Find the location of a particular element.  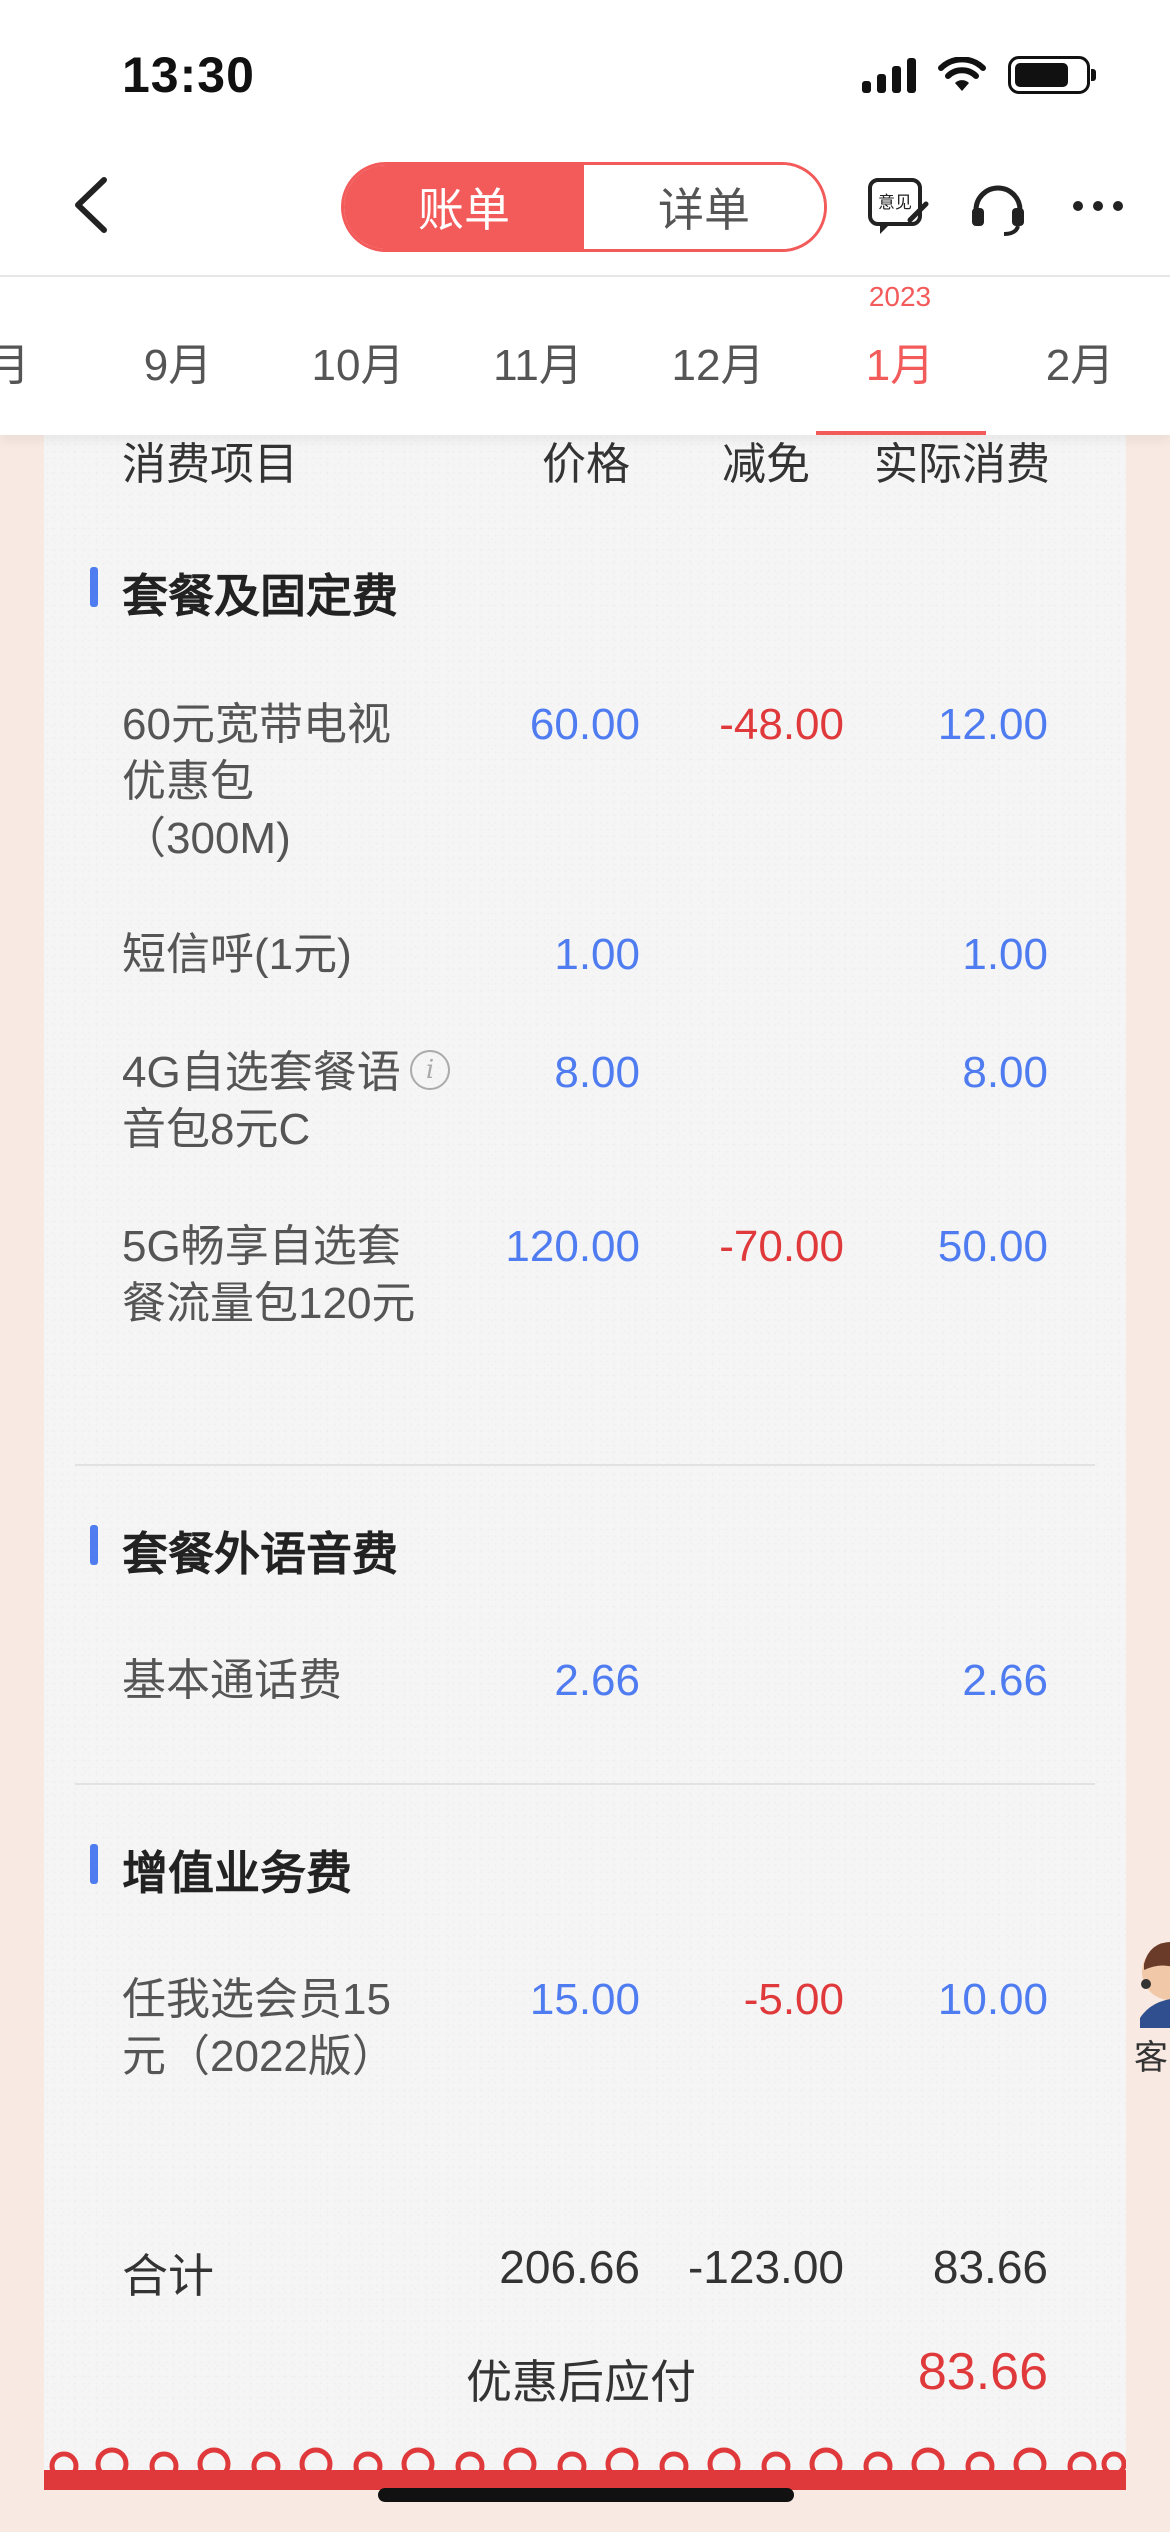

section-title: 套餐外语音费 is located at coordinates (260, 1554).